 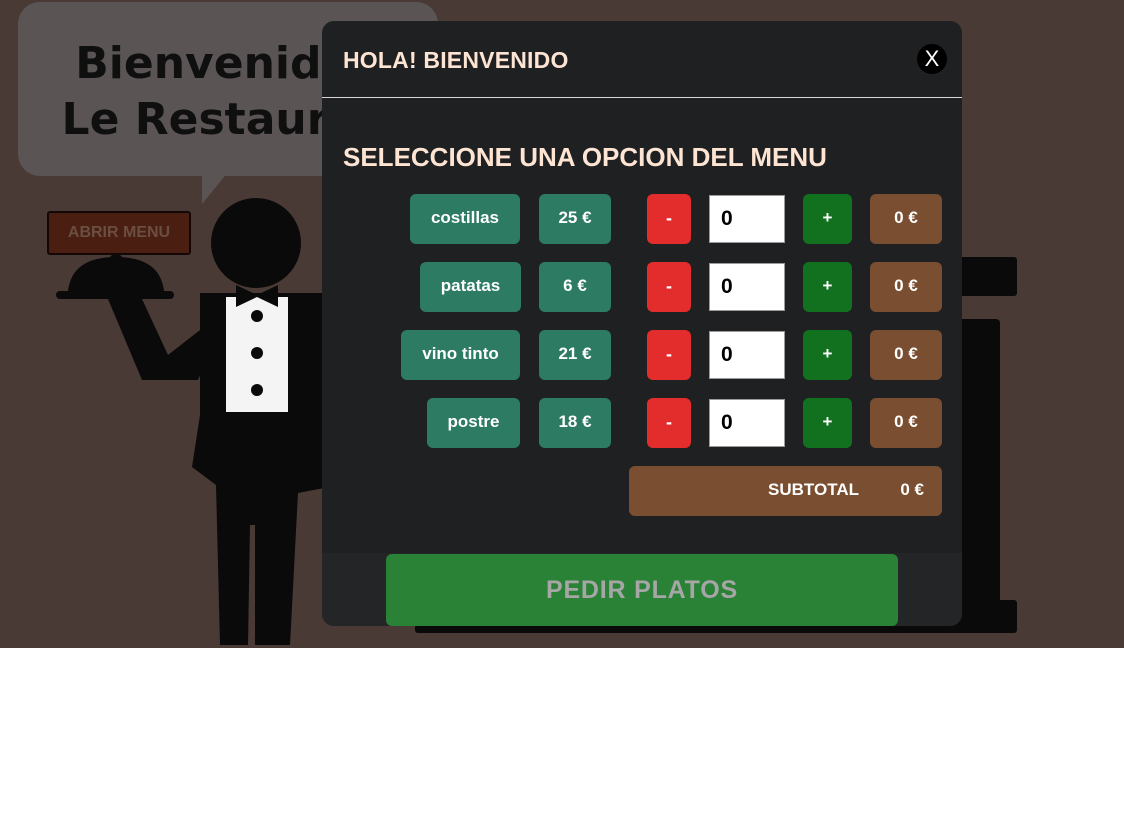 What do you see at coordinates (119, 233) in the screenshot?
I see `open-menu-button: ABRIR MENU` at bounding box center [119, 233].